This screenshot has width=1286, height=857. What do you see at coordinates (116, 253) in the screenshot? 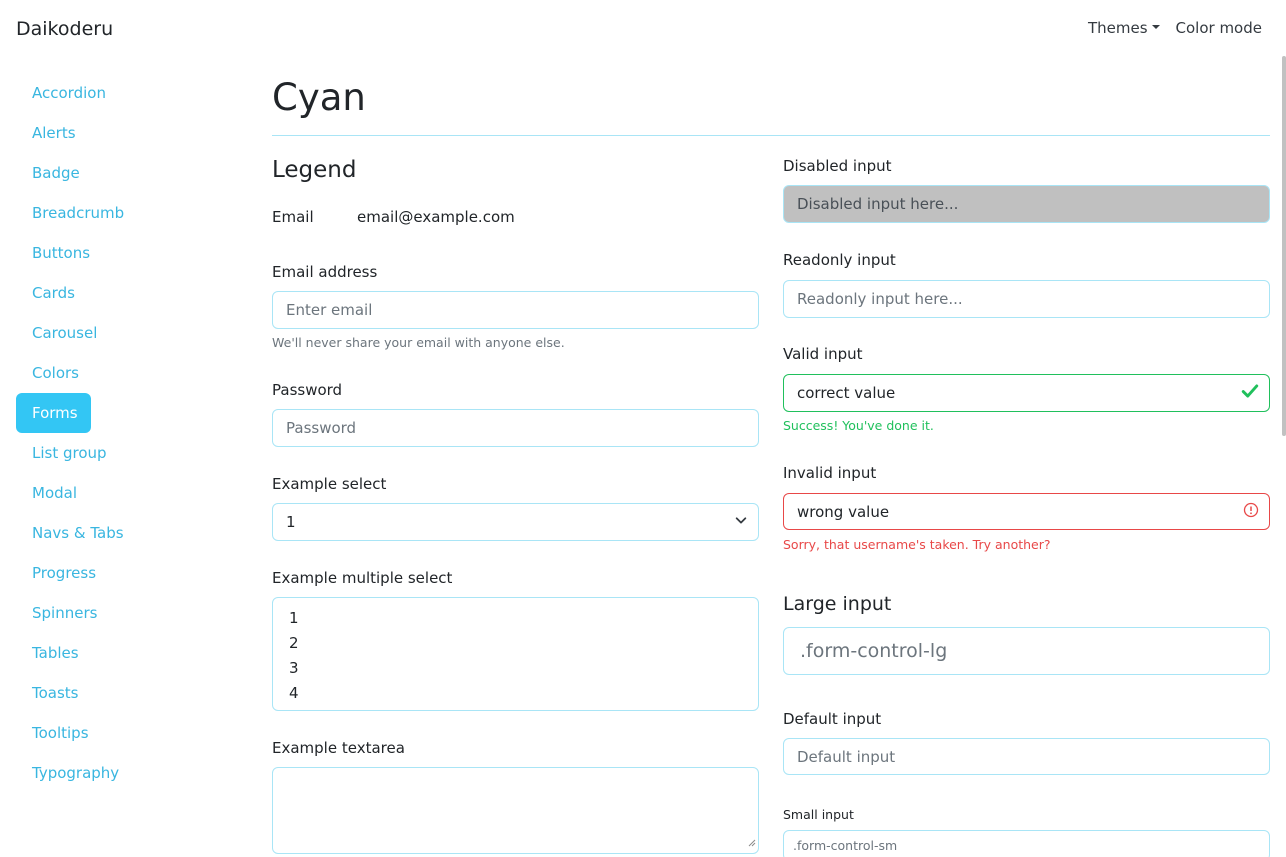
I see `sidebar-item-buttons: Buttons` at bounding box center [116, 253].